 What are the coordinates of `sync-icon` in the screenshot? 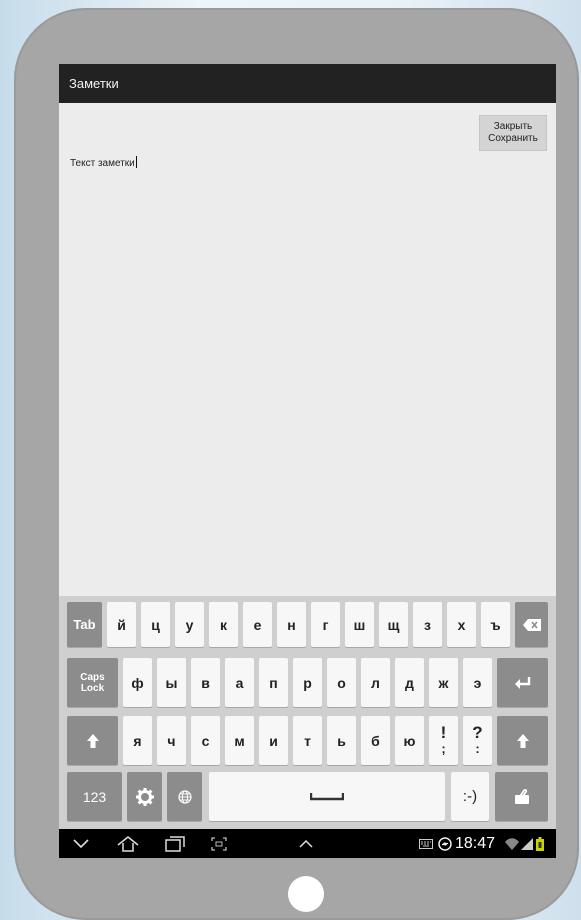 It's located at (445, 843).